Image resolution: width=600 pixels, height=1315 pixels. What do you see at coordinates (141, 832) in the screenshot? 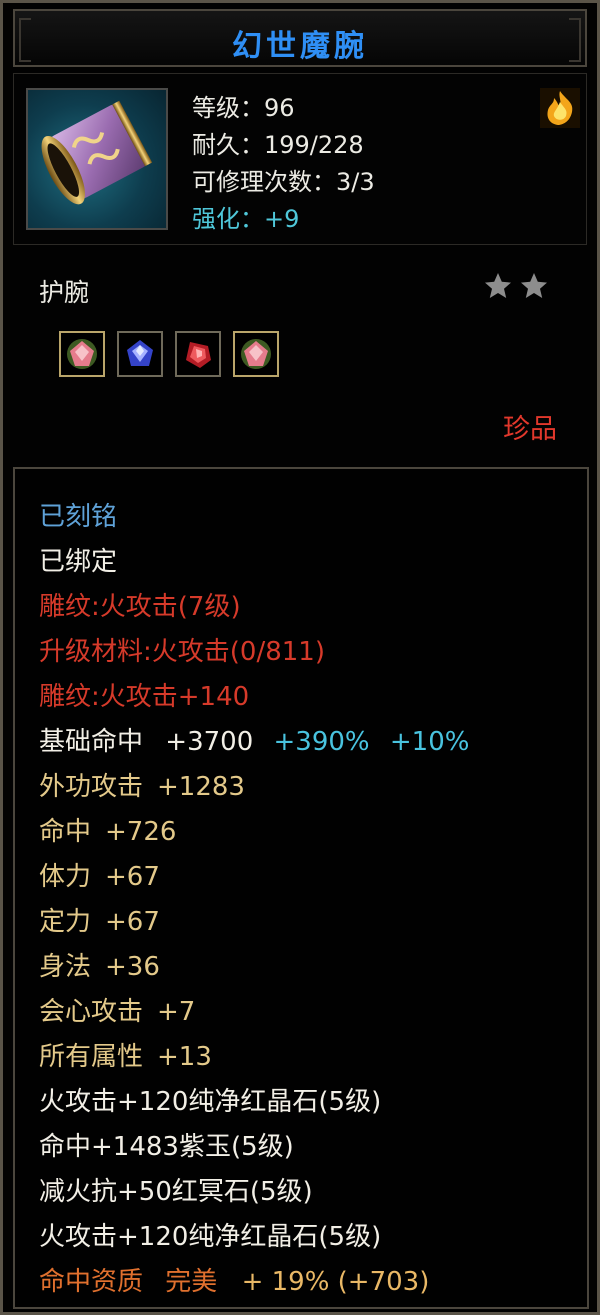
I see `stat-value: +726` at bounding box center [141, 832].